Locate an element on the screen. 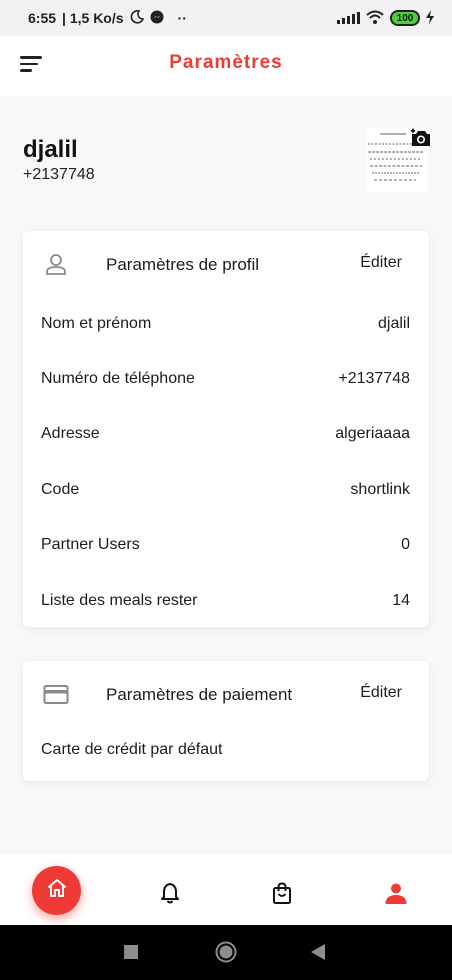 The width and height of the screenshot is (452, 980). profile-row-label: Code is located at coordinates (60, 489).